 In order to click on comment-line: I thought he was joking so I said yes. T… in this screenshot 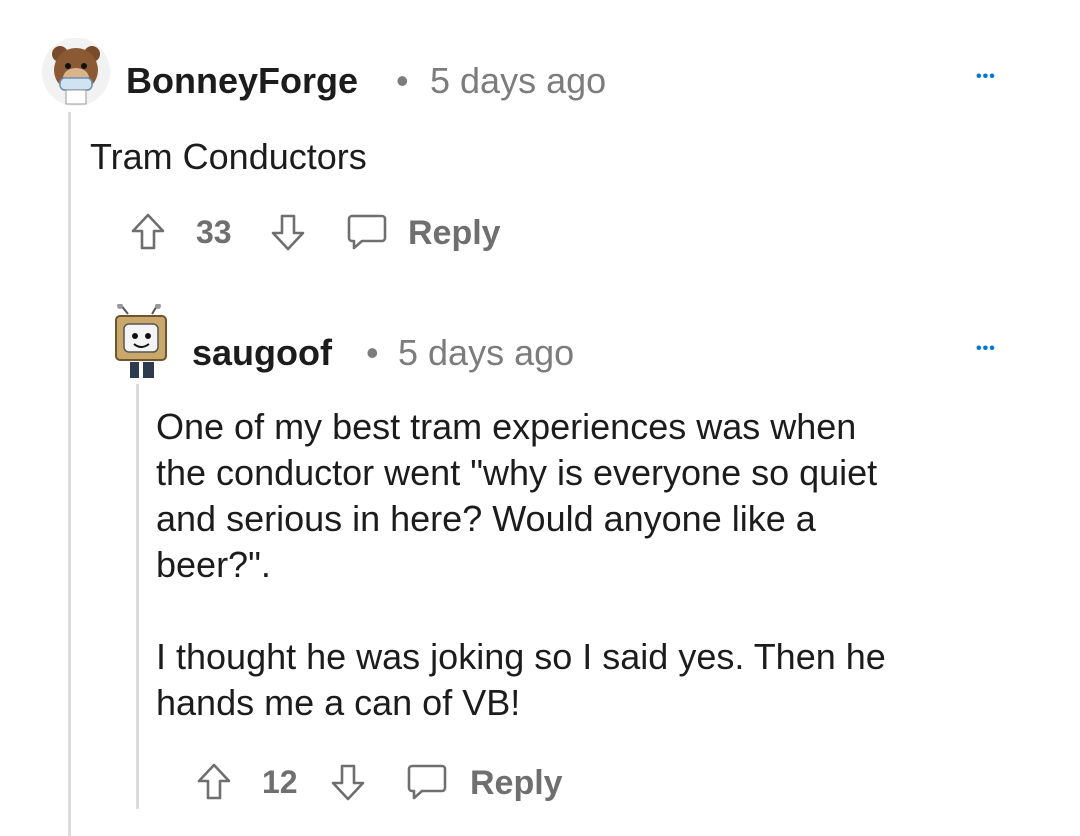, I will do `click(521, 656)`.